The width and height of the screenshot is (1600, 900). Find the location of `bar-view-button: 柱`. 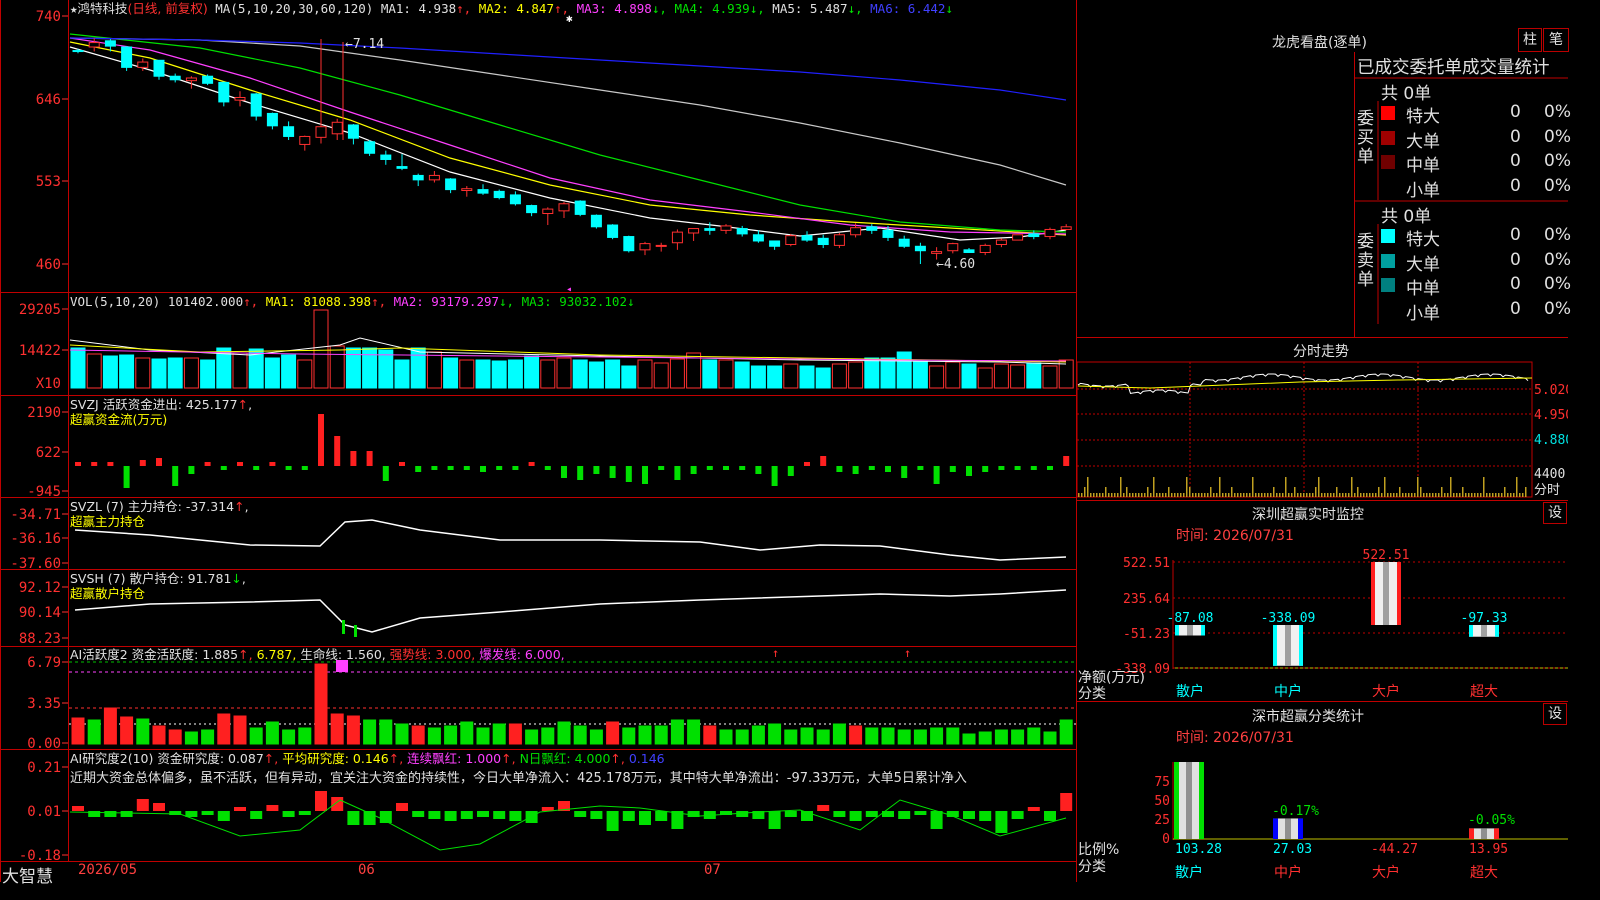

bar-view-button: 柱 is located at coordinates (1530, 40).